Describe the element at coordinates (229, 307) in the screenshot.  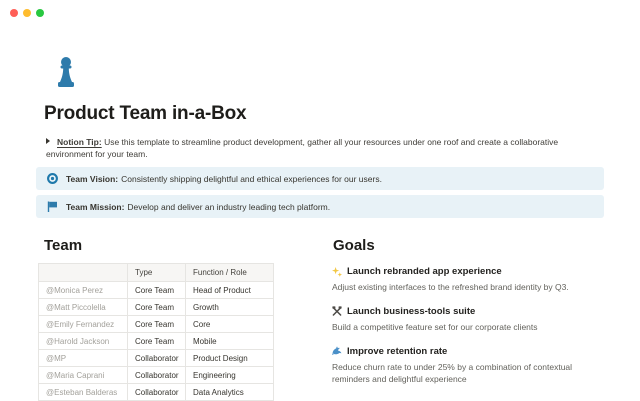
I see `role-cell: Growth` at that location.